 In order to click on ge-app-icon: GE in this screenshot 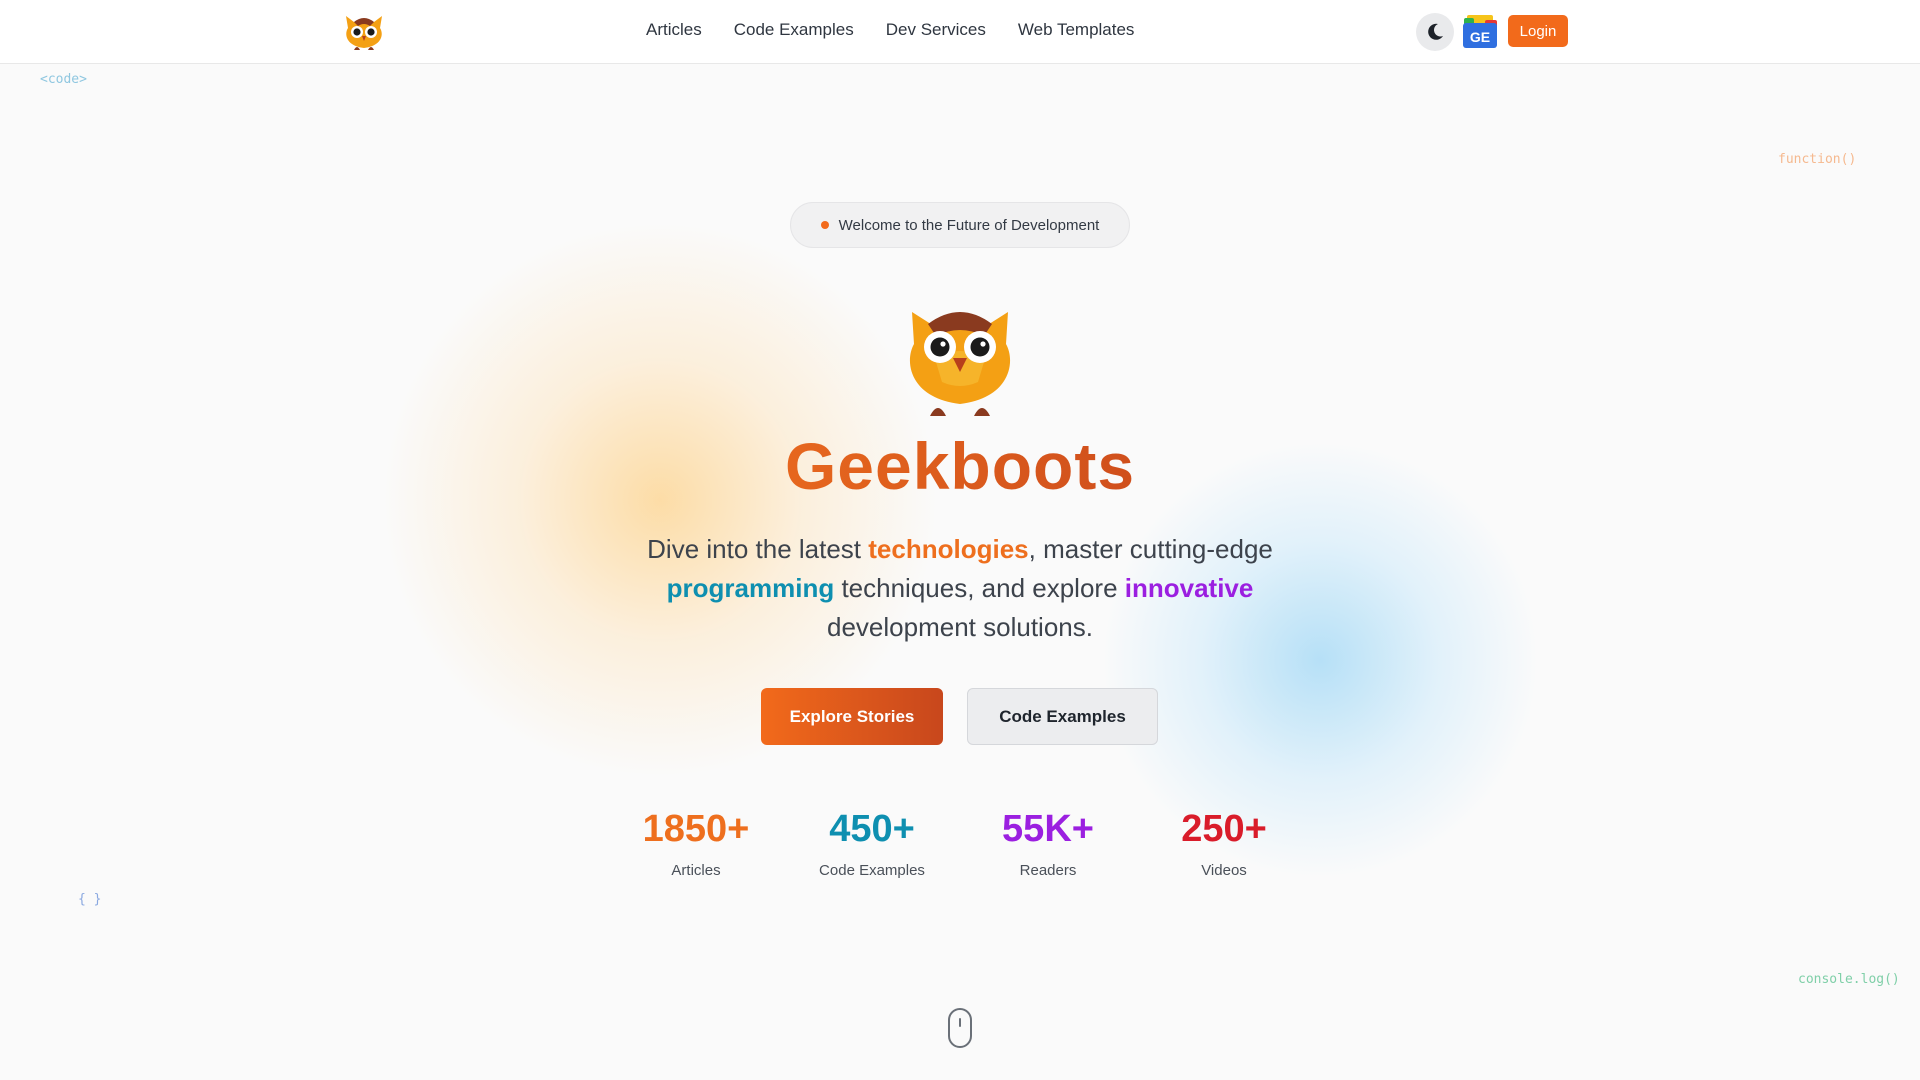, I will do `click(1480, 32)`.